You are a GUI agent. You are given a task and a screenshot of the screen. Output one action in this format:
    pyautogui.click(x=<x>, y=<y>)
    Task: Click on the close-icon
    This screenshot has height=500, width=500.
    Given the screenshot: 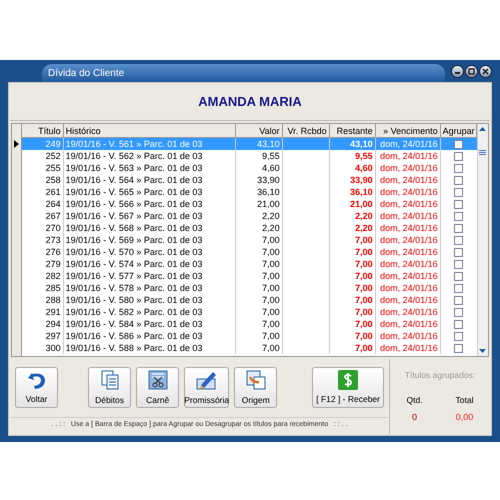 What is the action you would take?
    pyautogui.click(x=485, y=71)
    